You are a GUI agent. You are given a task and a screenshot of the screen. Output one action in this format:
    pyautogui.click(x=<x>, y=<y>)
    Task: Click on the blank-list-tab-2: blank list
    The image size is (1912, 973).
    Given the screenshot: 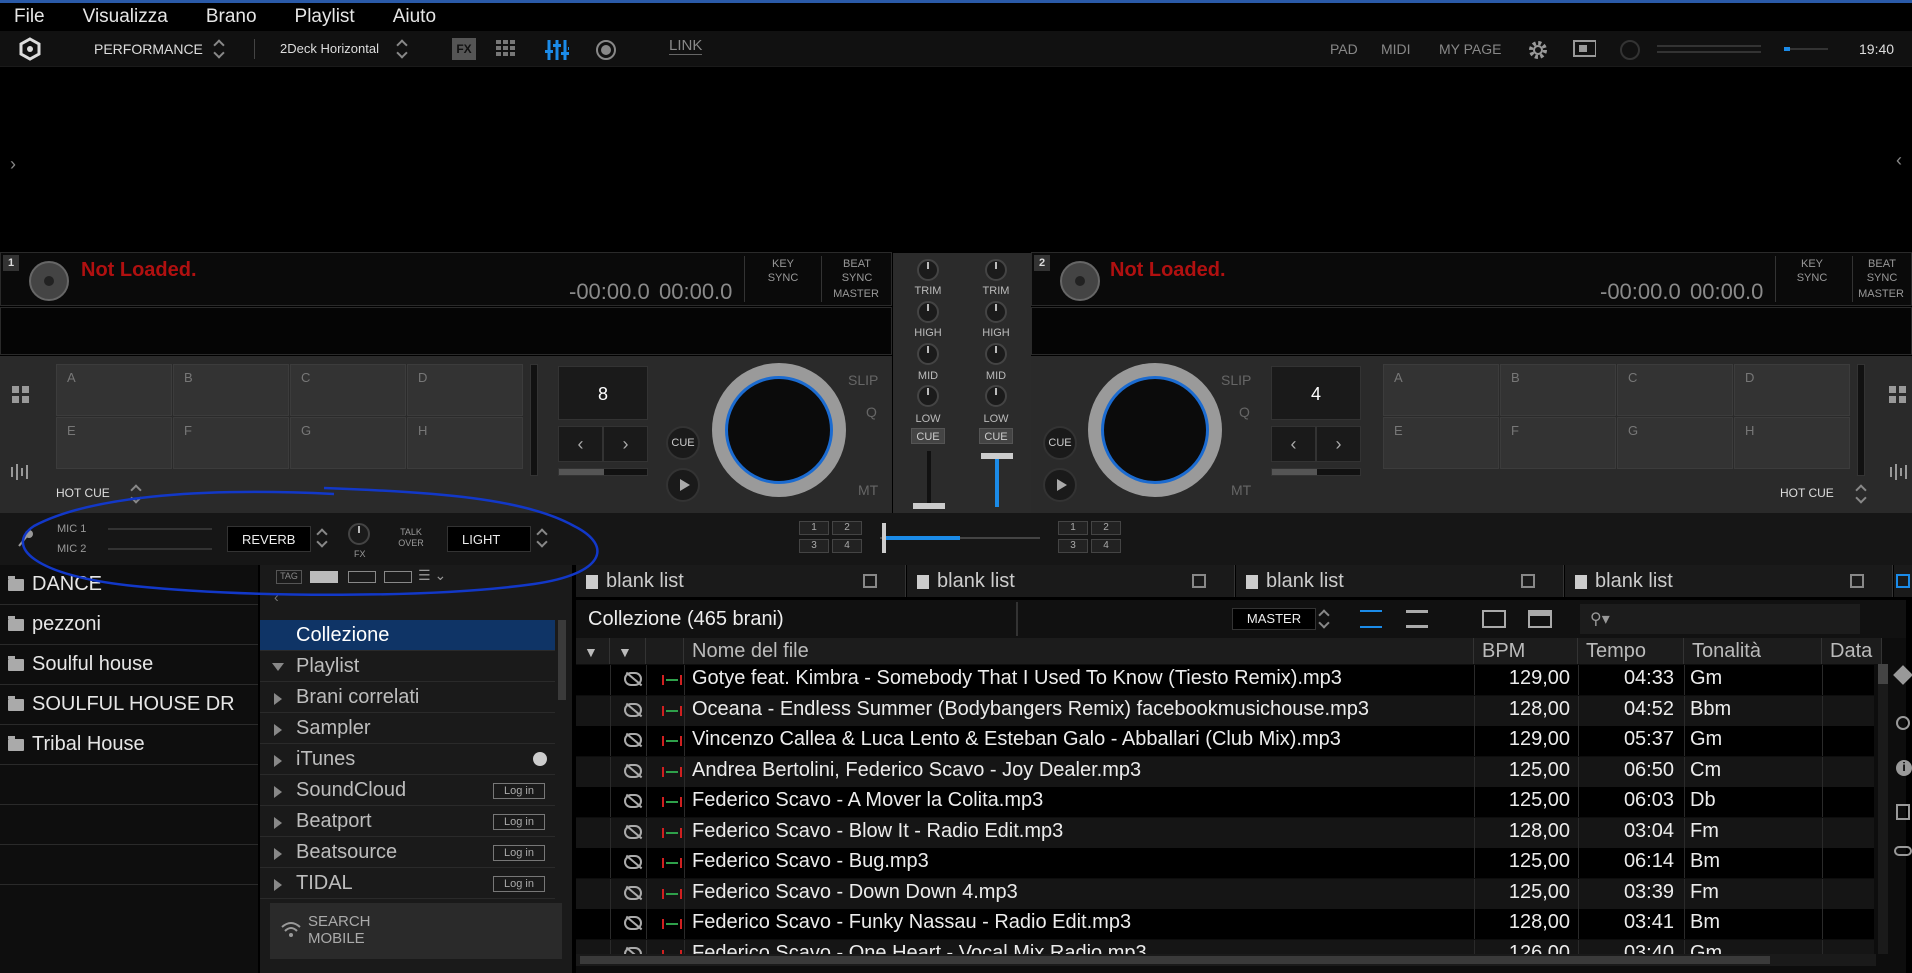 What is the action you would take?
    pyautogui.click(x=1071, y=581)
    